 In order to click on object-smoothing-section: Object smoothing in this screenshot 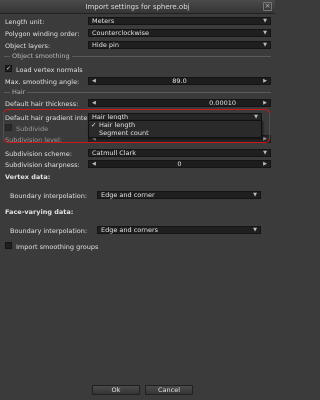, I will do `click(137, 56)`.